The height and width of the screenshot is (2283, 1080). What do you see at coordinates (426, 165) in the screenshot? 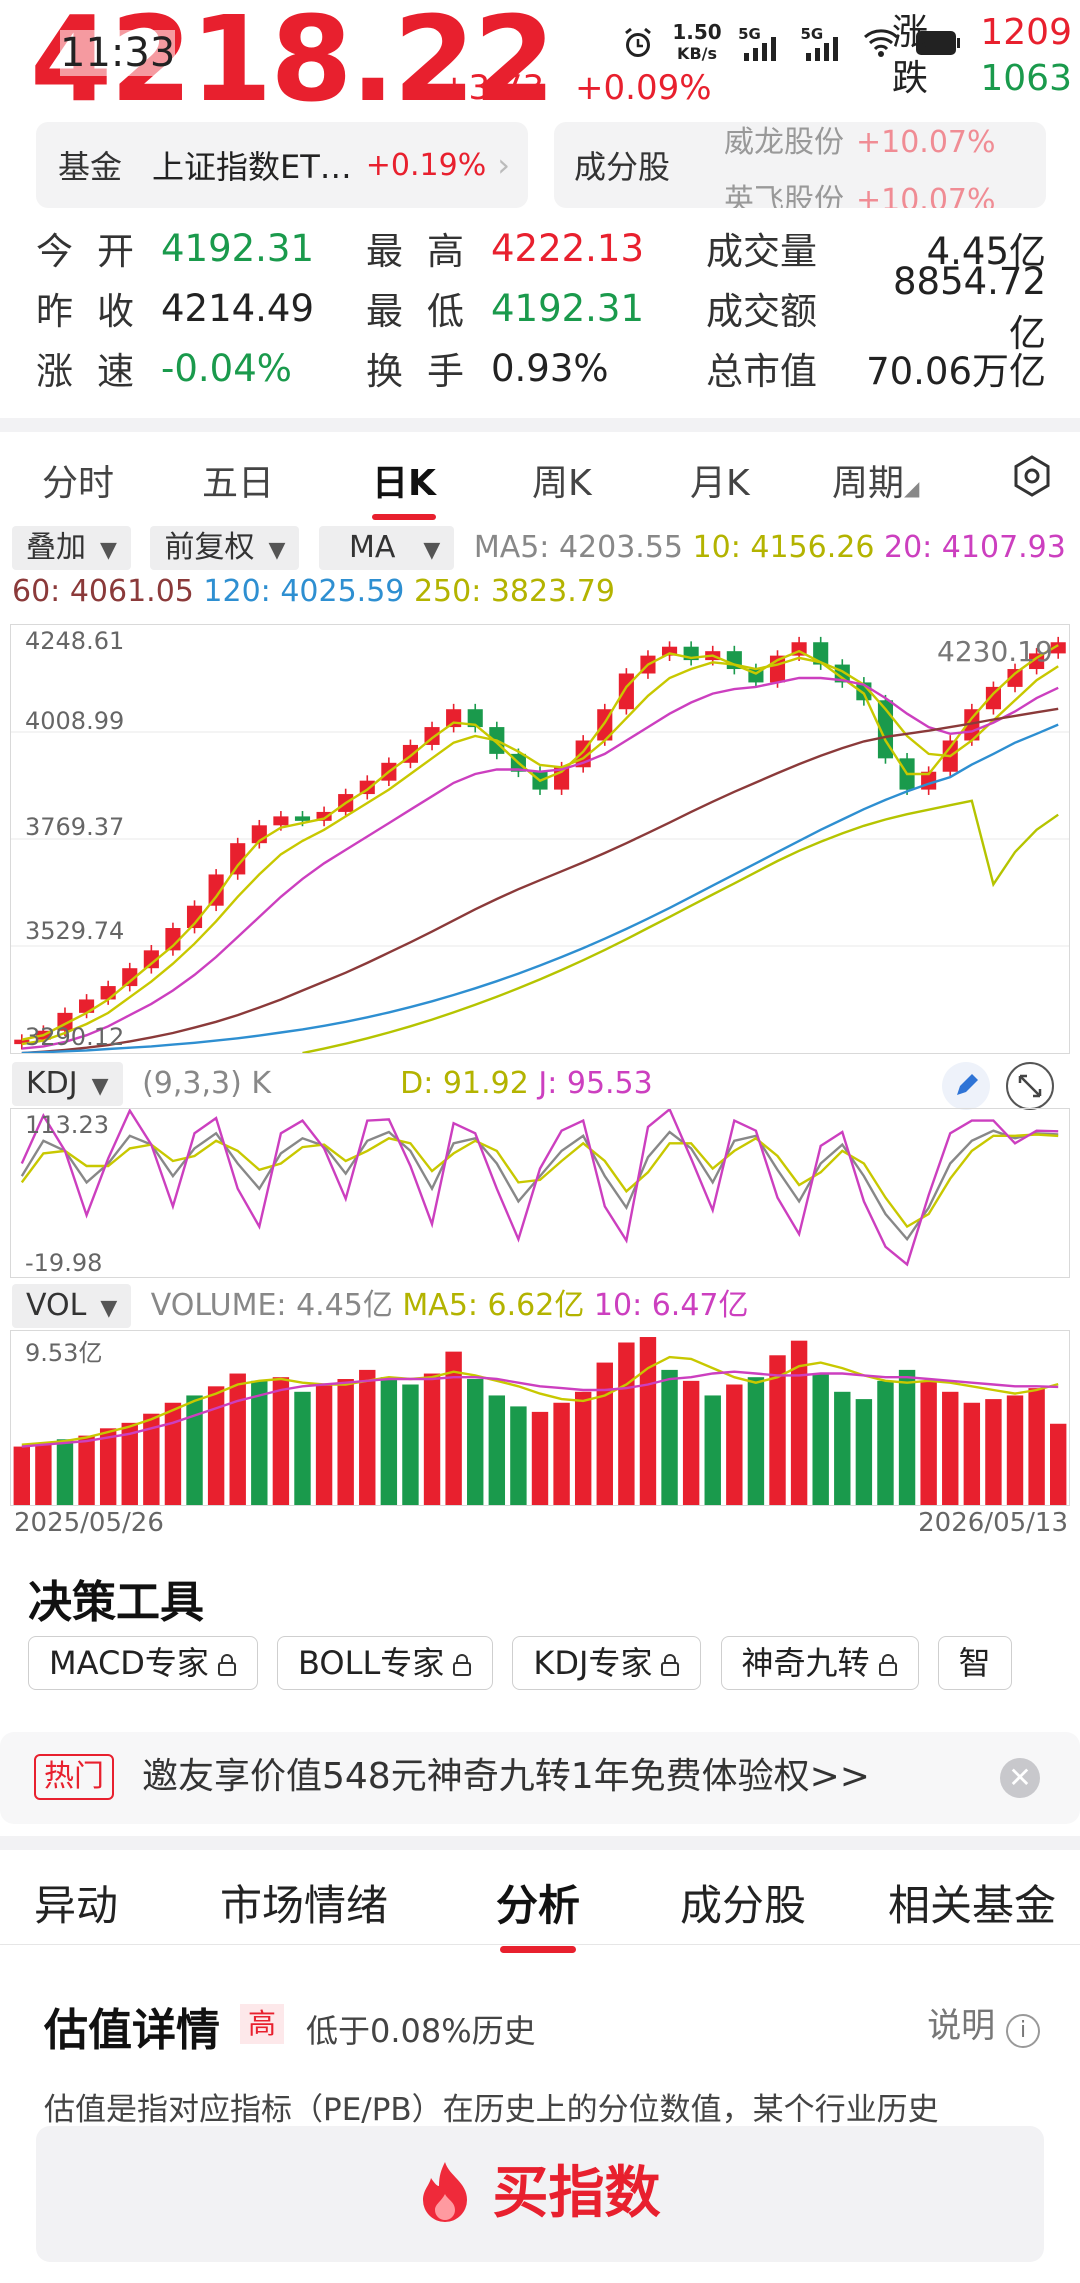
I see `fund-chip-change: +0.19%` at bounding box center [426, 165].